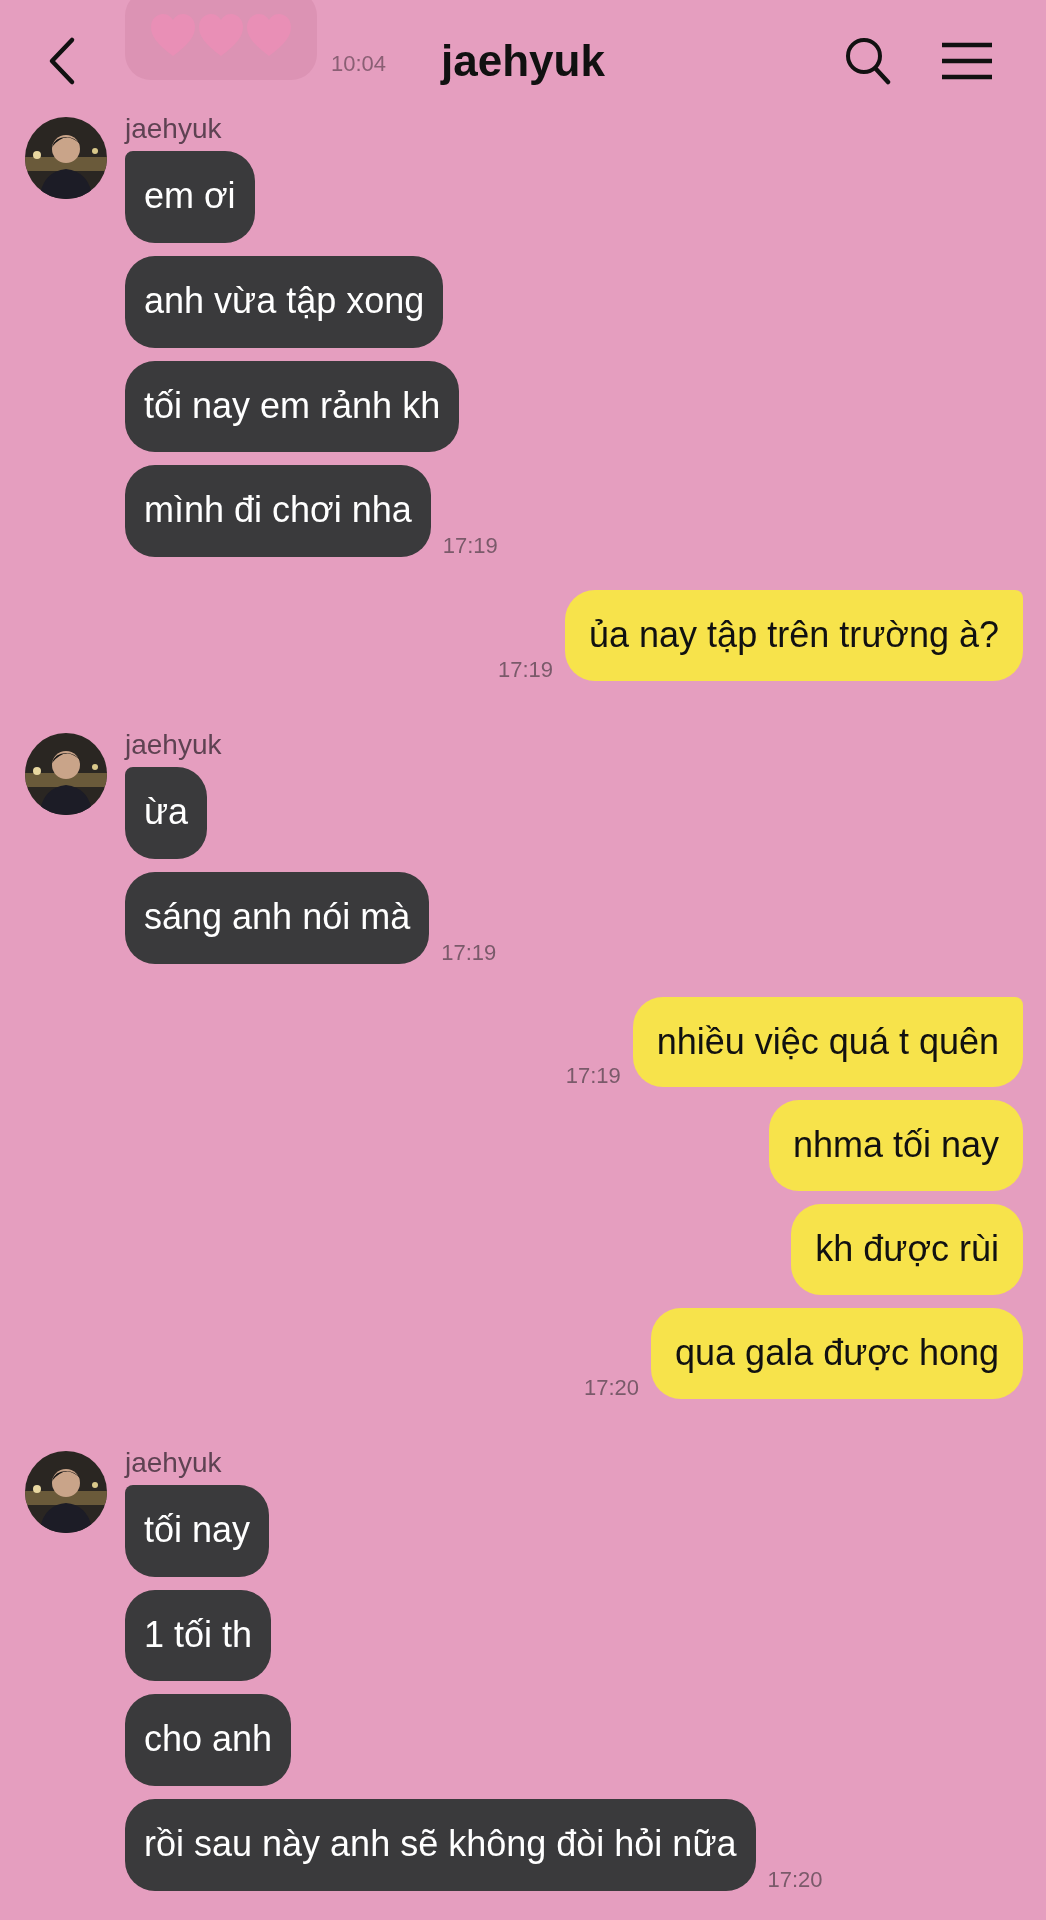 This screenshot has height=1920, width=1046. I want to click on message-bubble: nhma tối nay, so click(895, 1146).